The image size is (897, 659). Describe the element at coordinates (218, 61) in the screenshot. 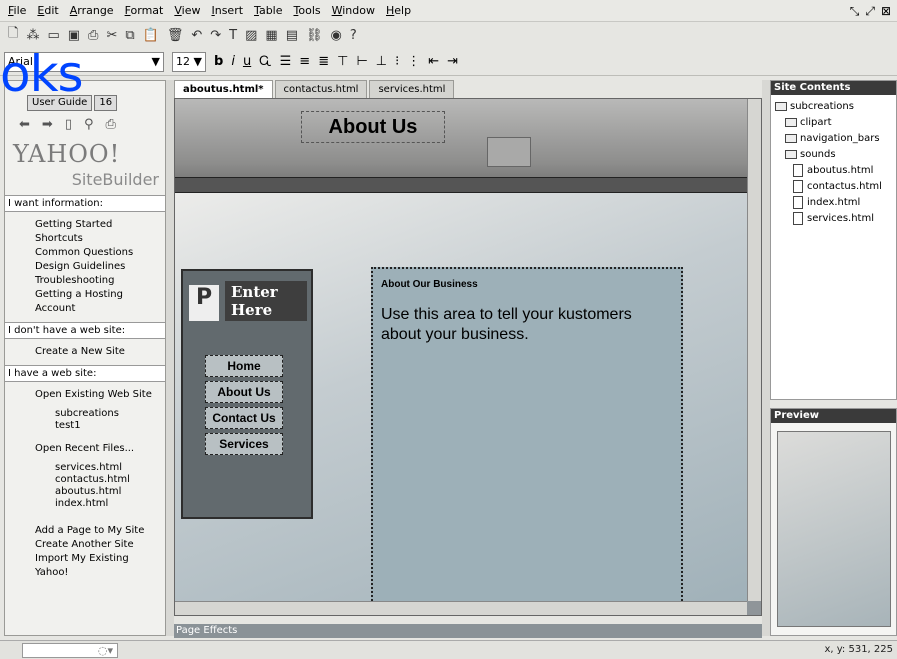

I see `bold-icon: b` at that location.